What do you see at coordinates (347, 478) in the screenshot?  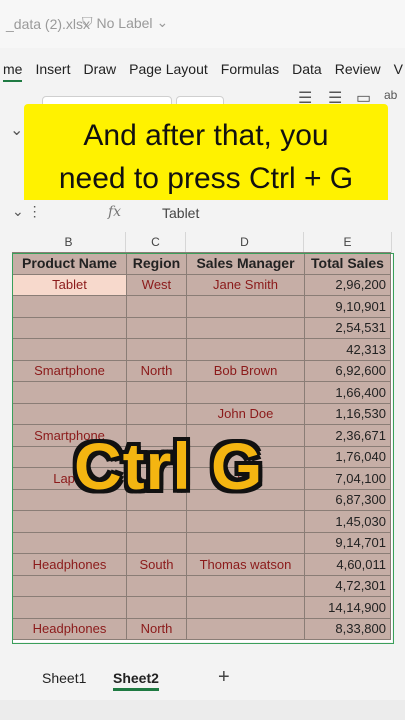 I see `table-cell: 7,04,100` at bounding box center [347, 478].